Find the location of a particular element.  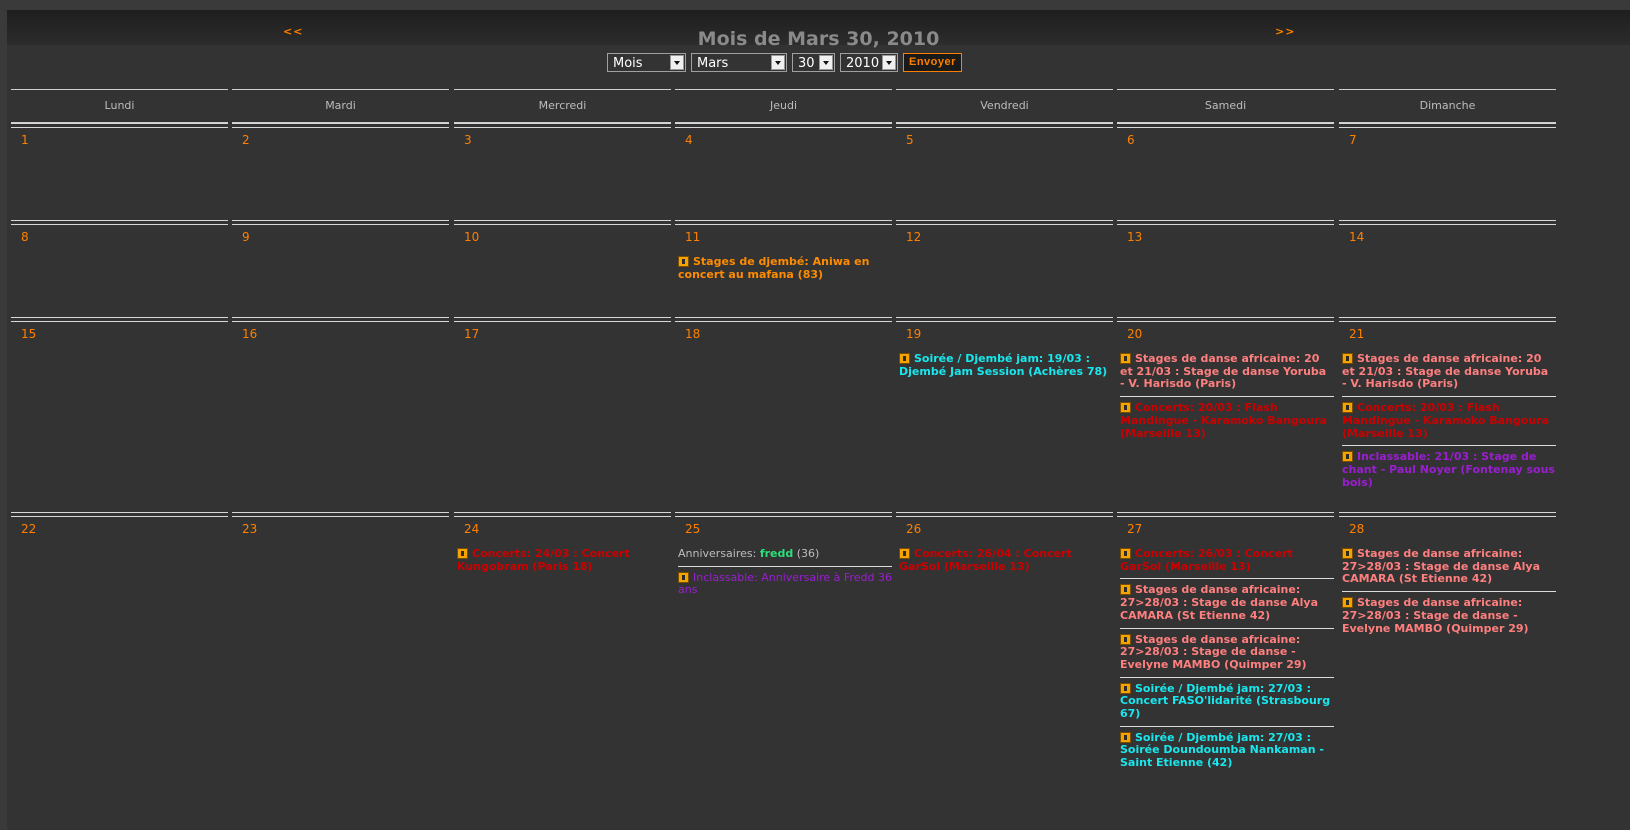

day-number: 18 is located at coordinates (692, 334).